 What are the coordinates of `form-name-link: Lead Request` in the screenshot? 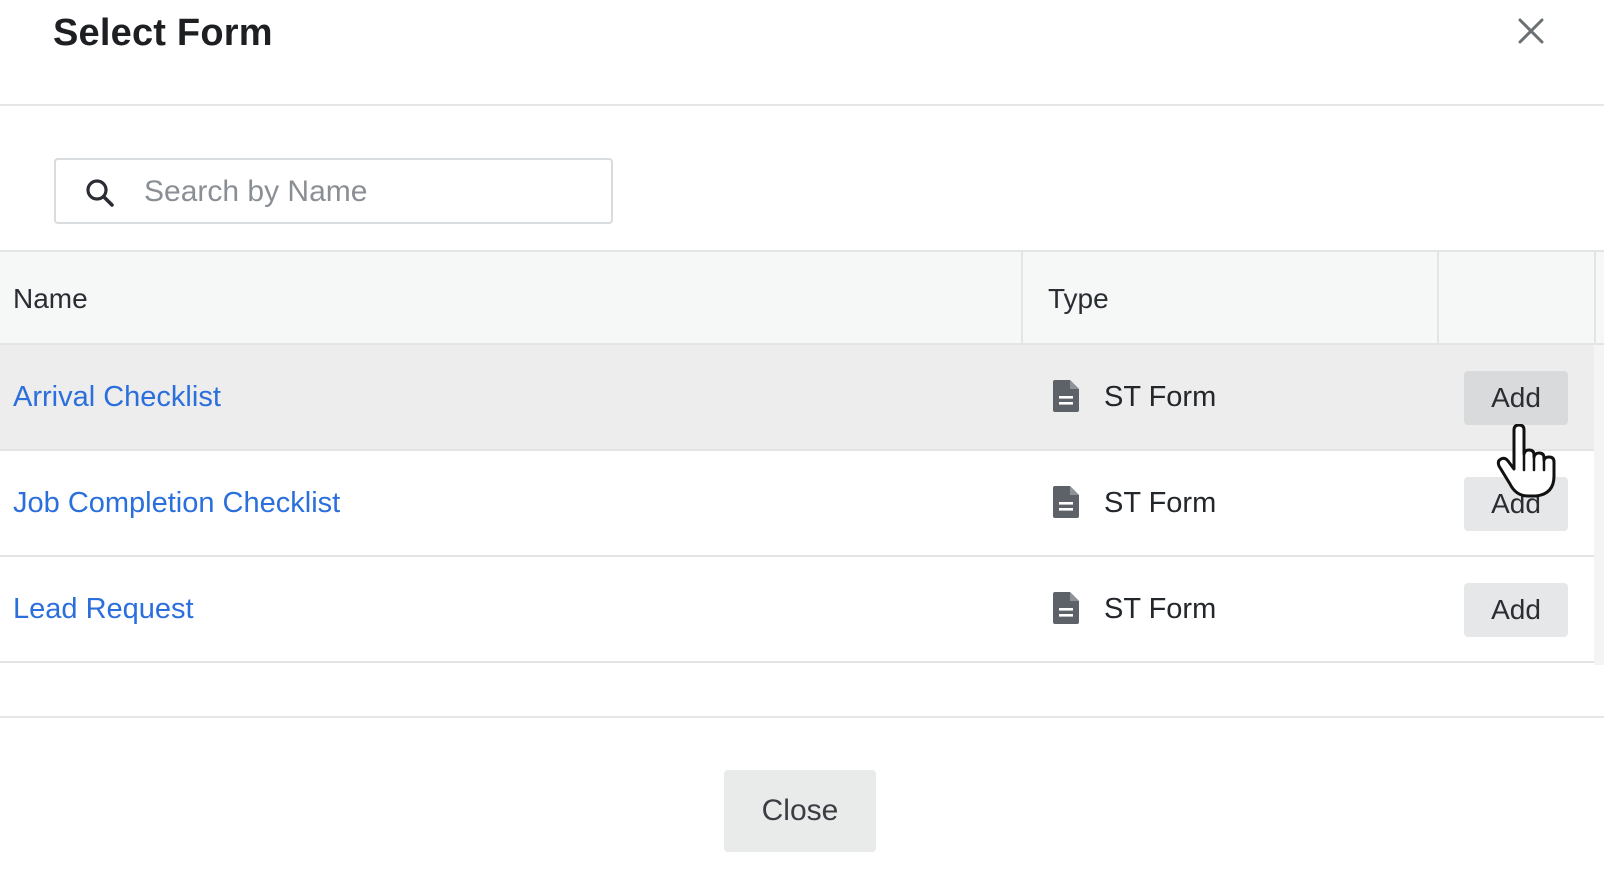 It's located at (103, 609).